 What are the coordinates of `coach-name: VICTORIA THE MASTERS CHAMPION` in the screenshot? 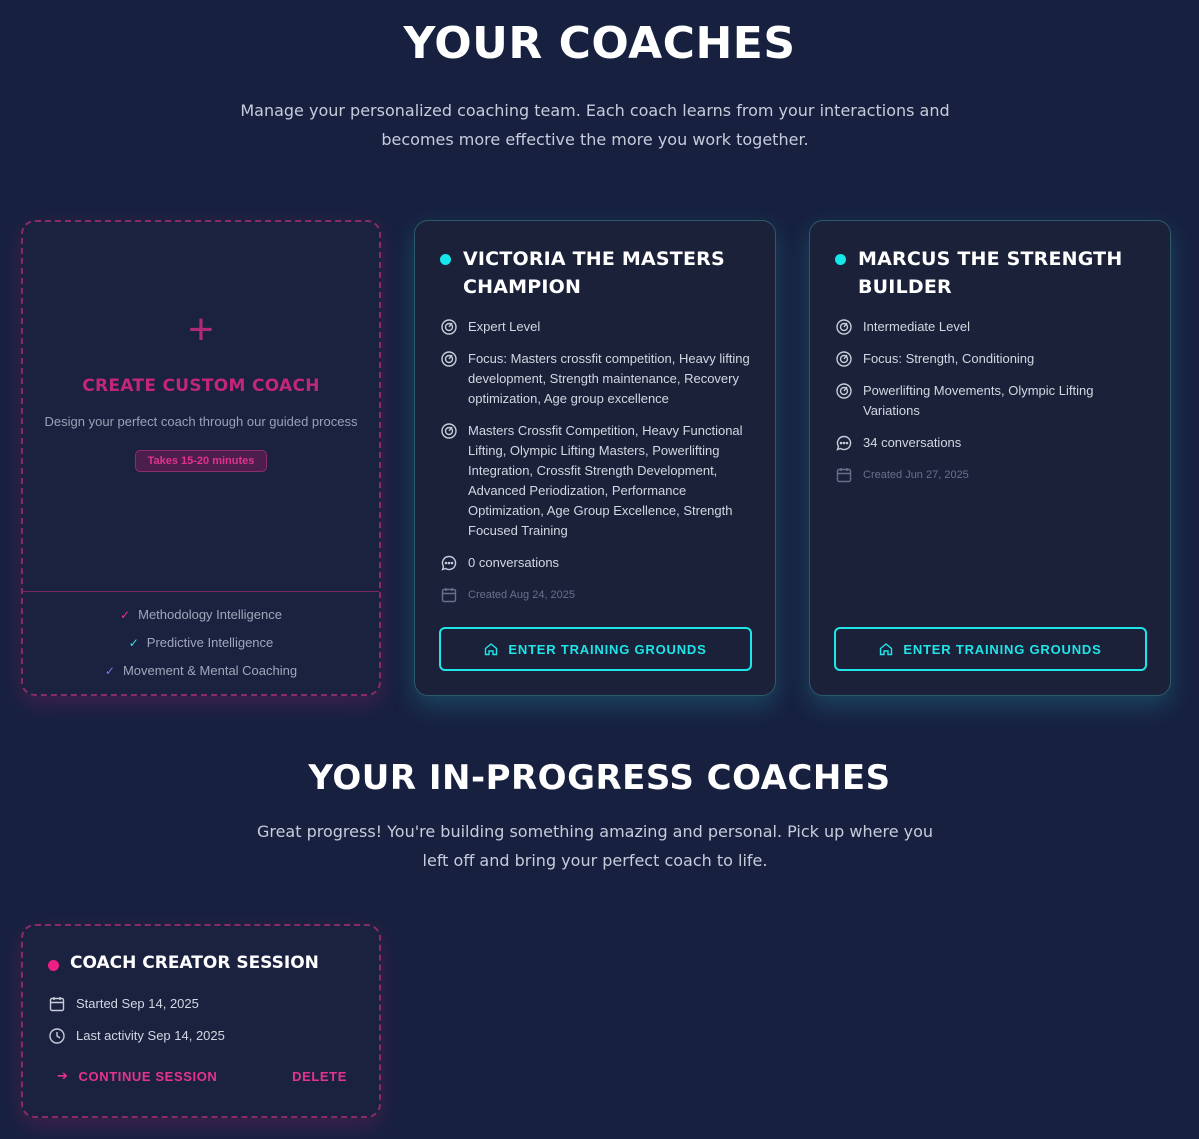 It's located at (594, 273).